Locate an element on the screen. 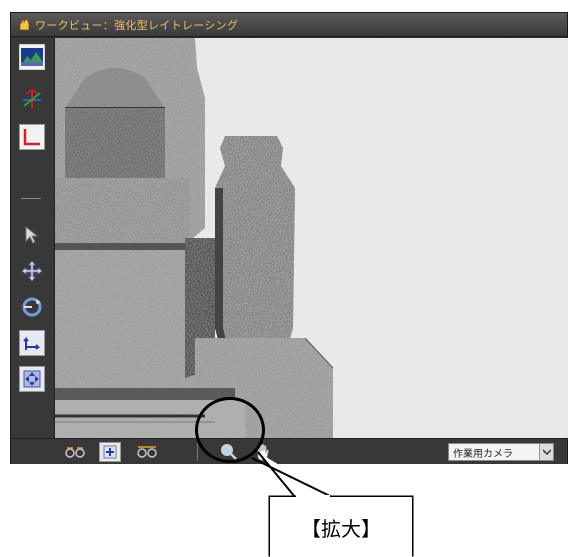 Image resolution: width=568 pixels, height=557 pixels. plus-icon is located at coordinates (110, 452).